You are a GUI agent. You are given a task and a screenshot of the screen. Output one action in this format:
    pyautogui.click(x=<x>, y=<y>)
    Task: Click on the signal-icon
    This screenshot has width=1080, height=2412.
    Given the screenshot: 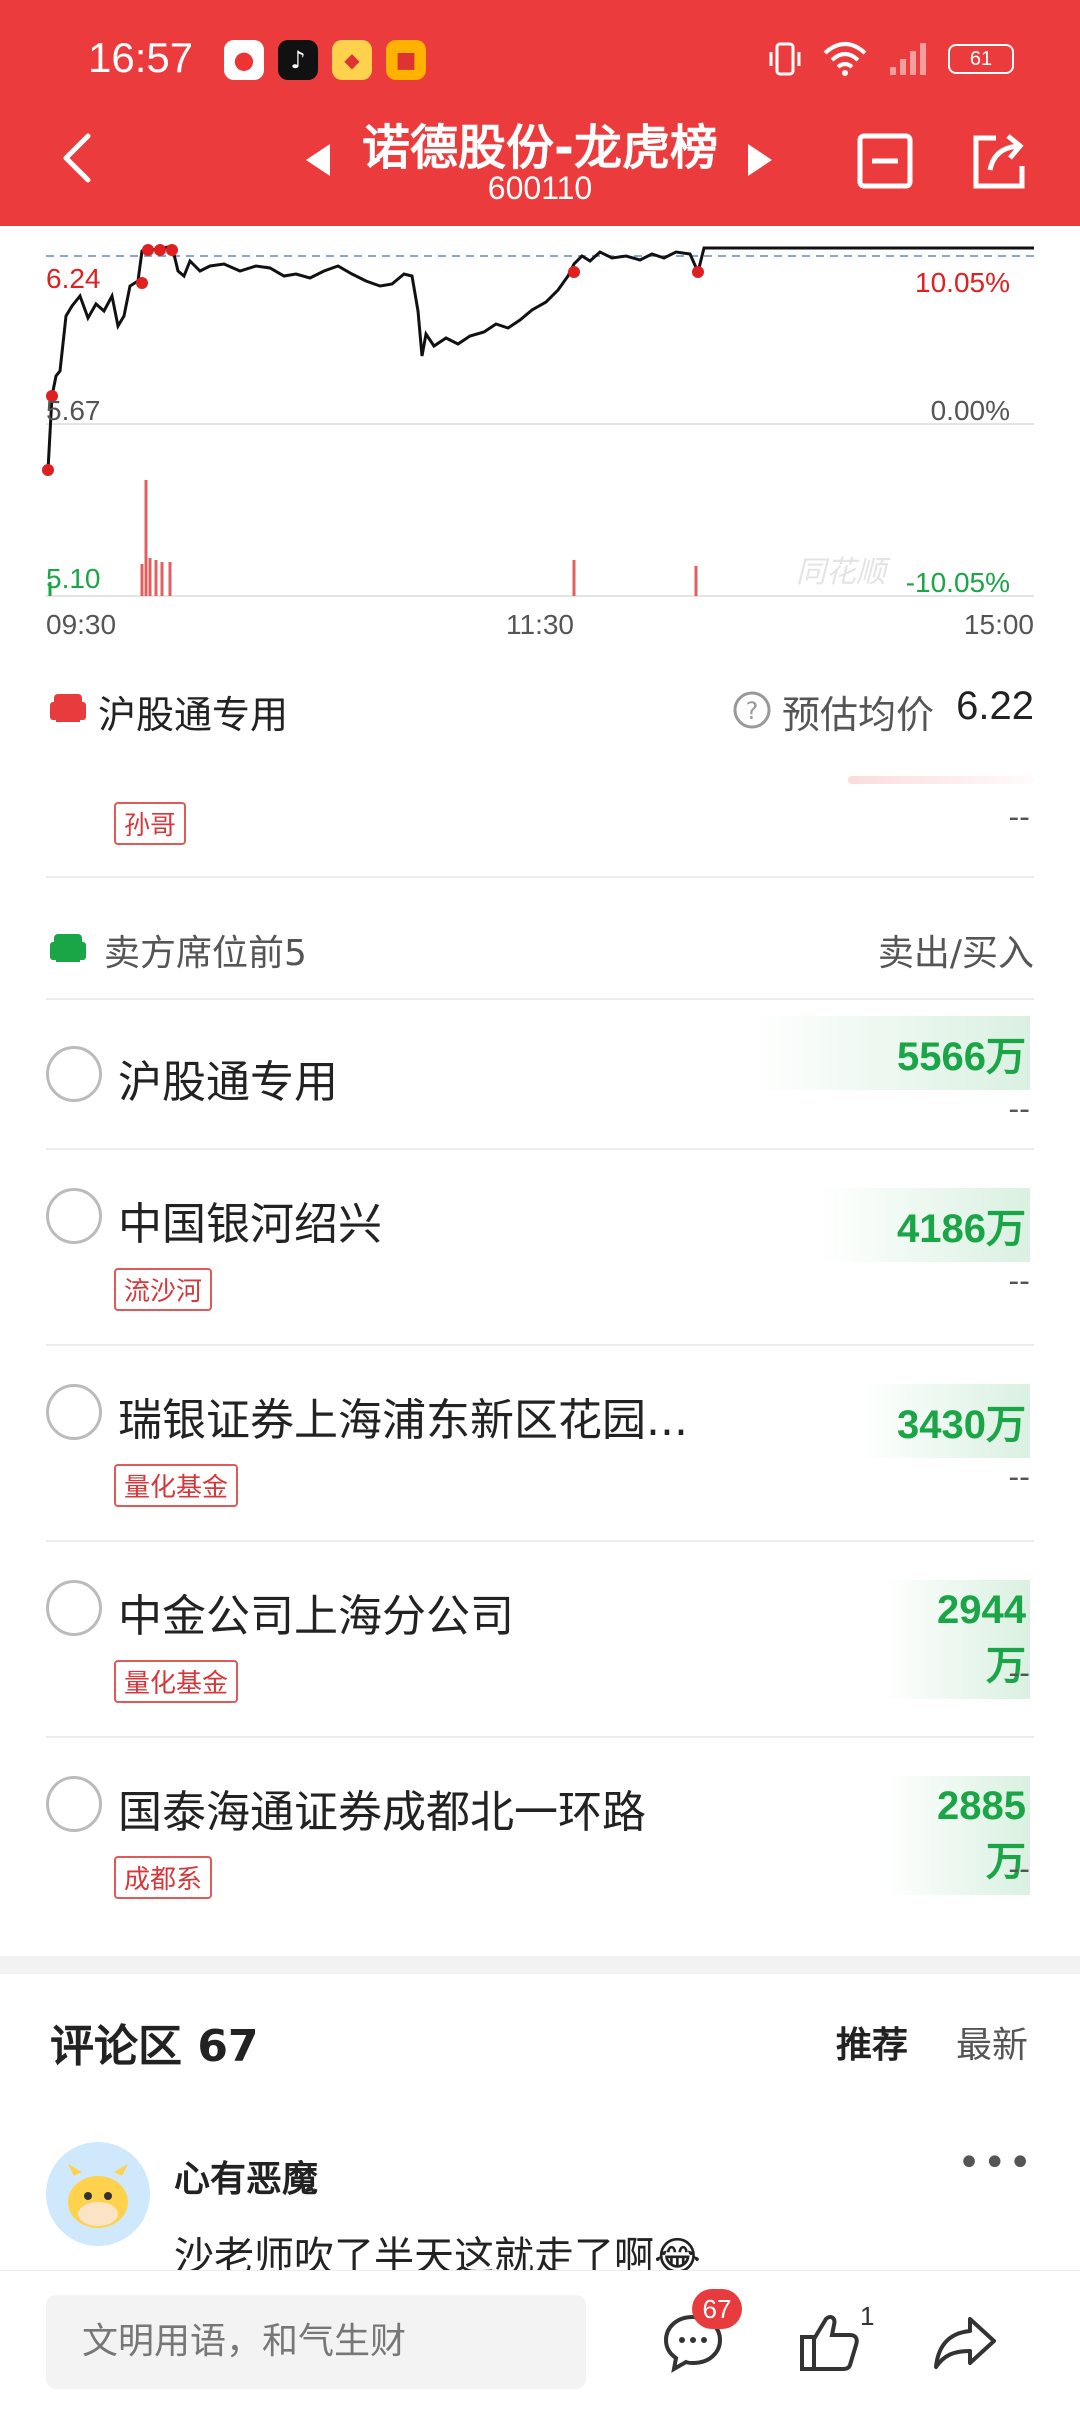 What is the action you would take?
    pyautogui.click(x=908, y=59)
    